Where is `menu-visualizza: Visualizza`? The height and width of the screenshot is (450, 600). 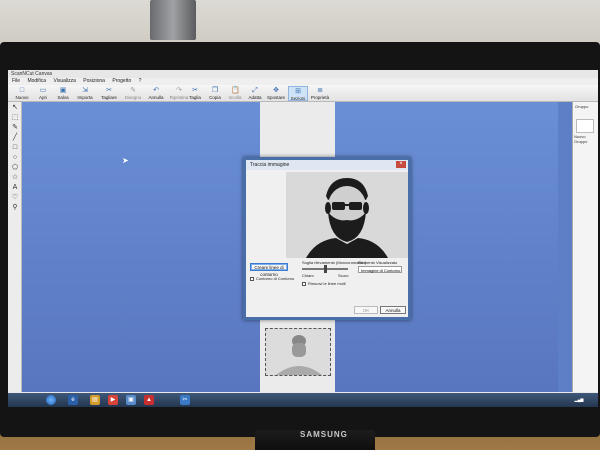 menu-visualizza: Visualizza is located at coordinates (64, 81).